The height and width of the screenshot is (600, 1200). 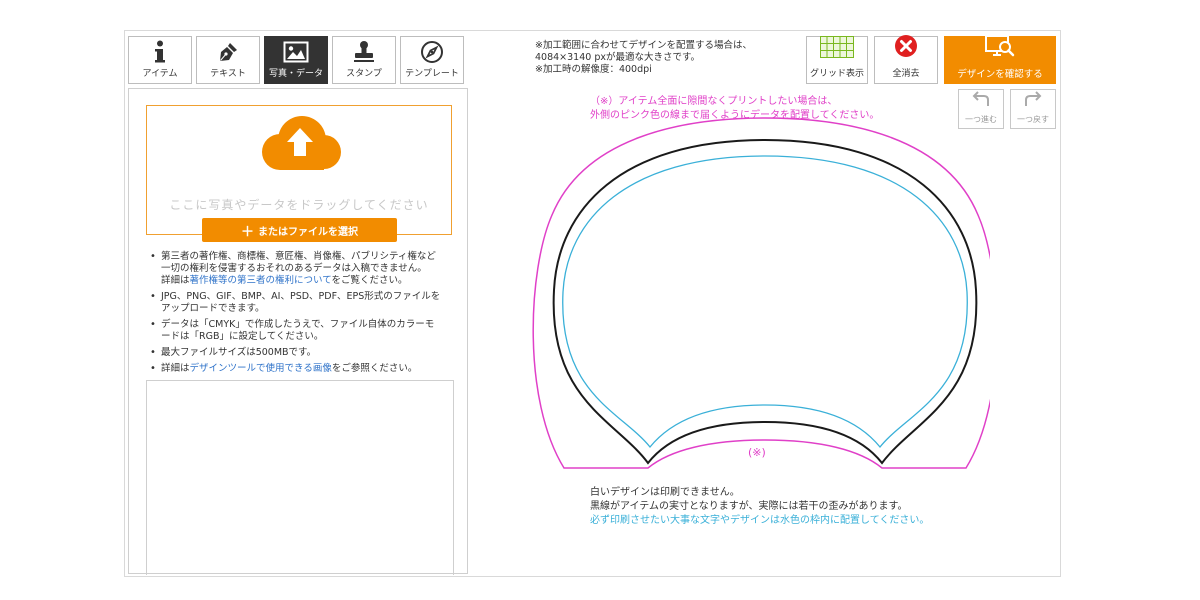 What do you see at coordinates (228, 74) in the screenshot?
I see `tab-text-label: テキスト` at bounding box center [228, 74].